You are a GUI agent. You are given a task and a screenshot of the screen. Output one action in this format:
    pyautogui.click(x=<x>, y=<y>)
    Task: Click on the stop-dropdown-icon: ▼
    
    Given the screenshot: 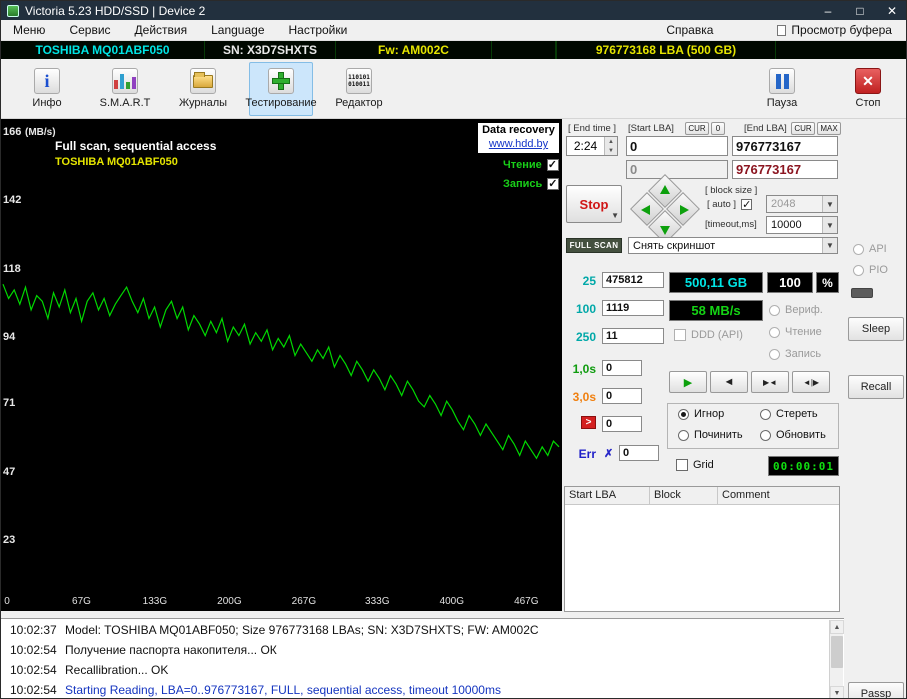 What is the action you would take?
    pyautogui.click(x=615, y=215)
    